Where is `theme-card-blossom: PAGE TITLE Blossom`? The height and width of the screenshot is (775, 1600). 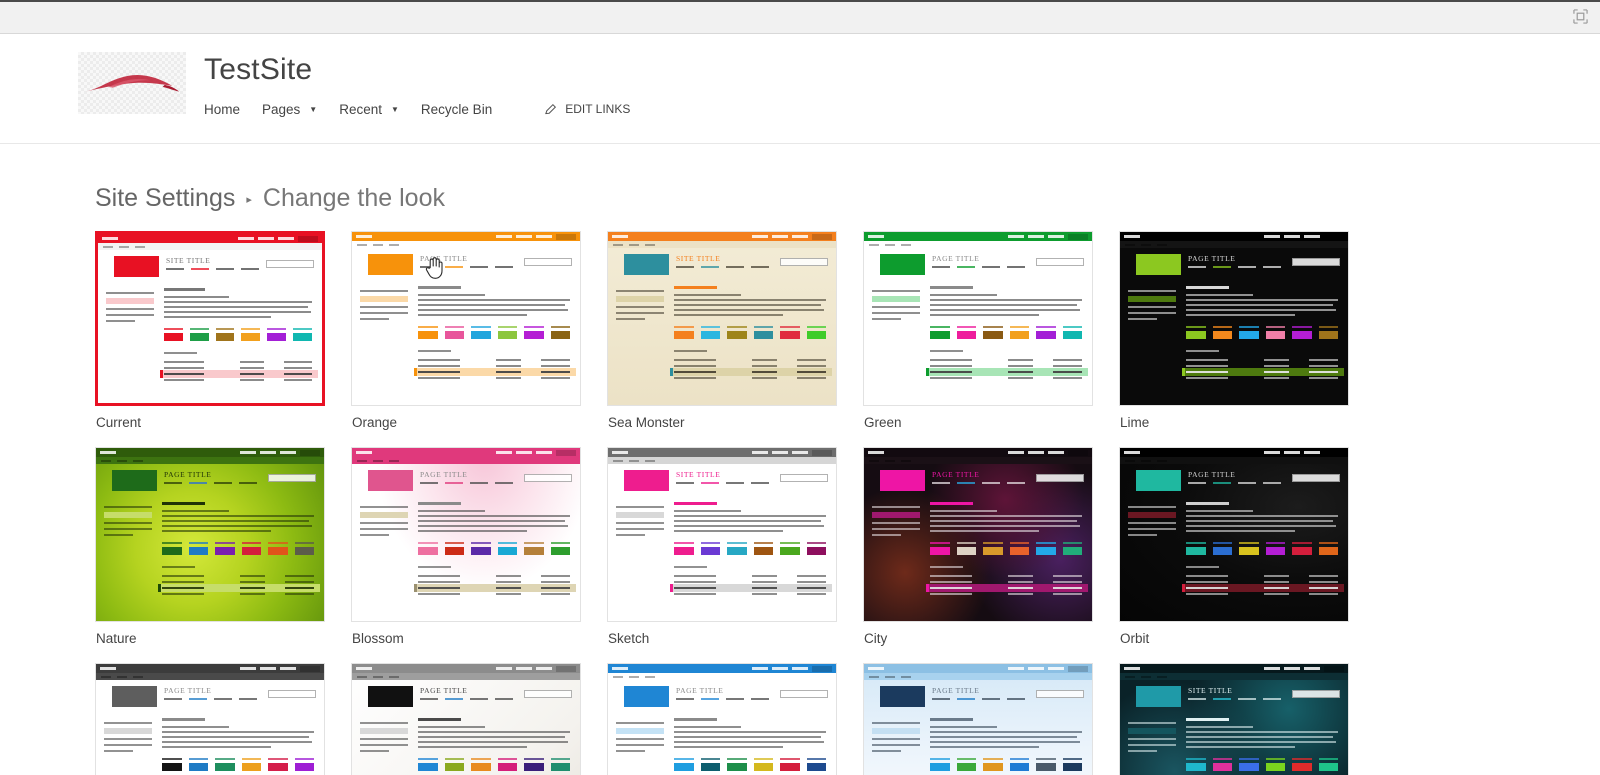
theme-card-blossom: PAGE TITLE Blossom is located at coordinates (479, 546).